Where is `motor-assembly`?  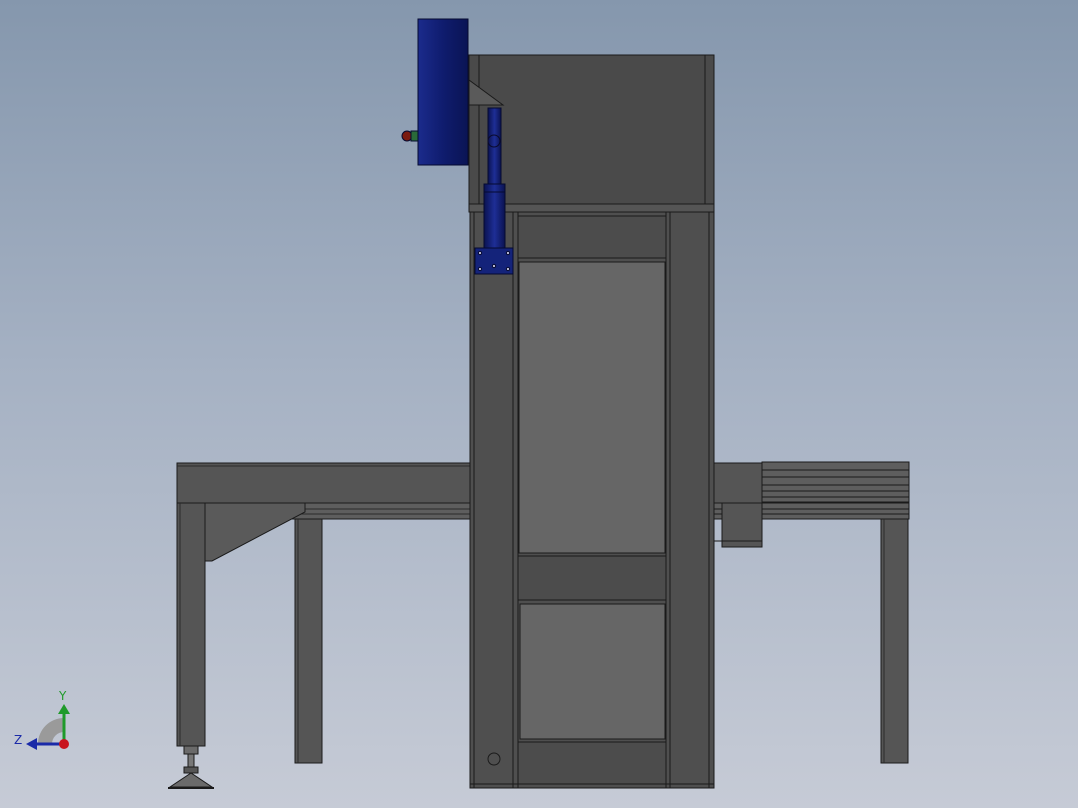
motor-assembly is located at coordinates (435, 92).